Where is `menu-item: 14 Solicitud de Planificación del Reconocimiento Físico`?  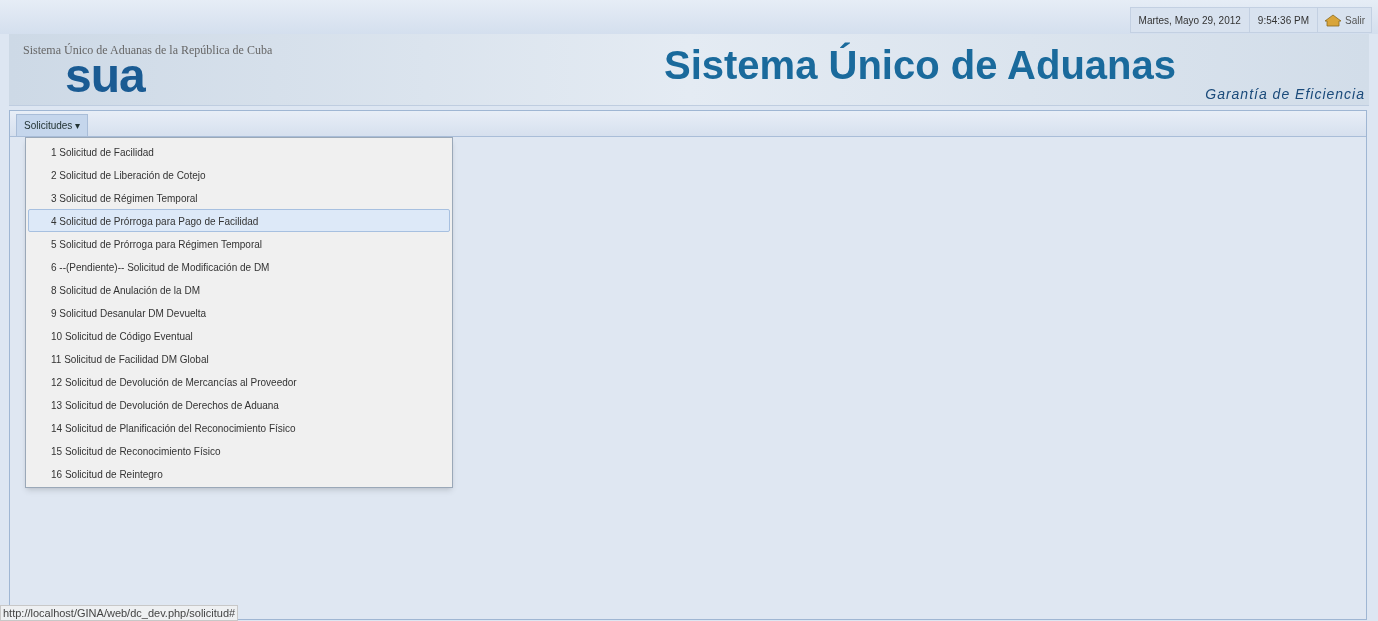 menu-item: 14 Solicitud de Planificación del Reconocimiento Físico is located at coordinates (239, 427).